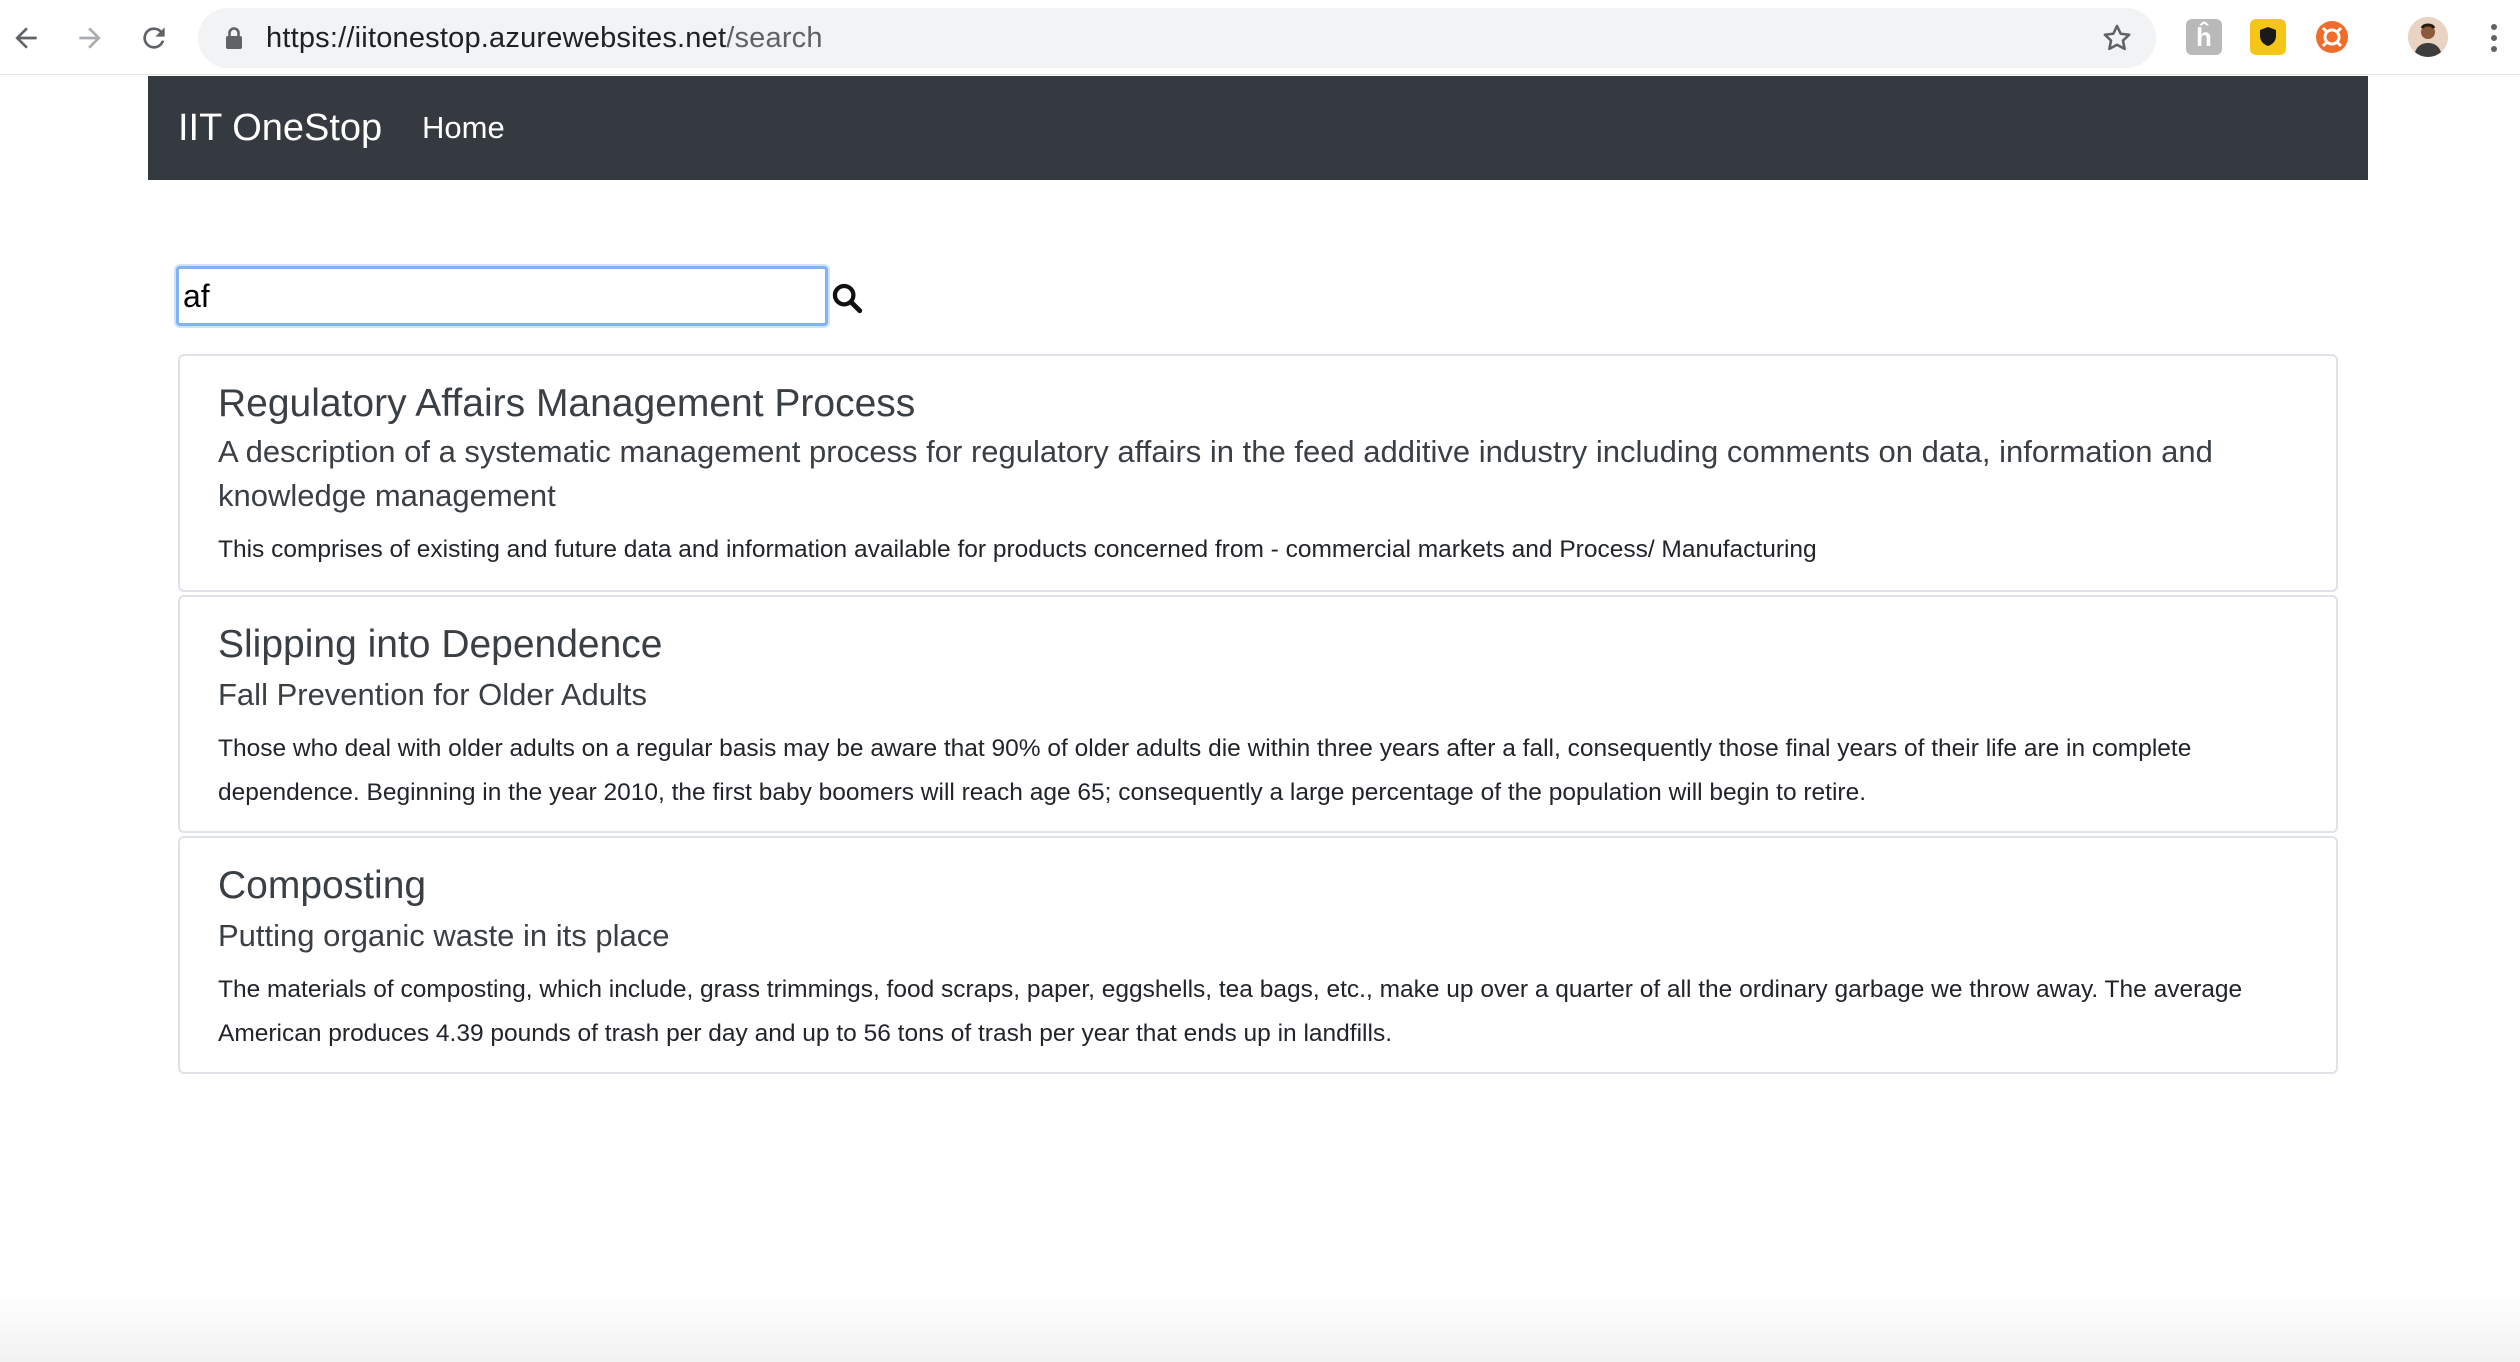 The height and width of the screenshot is (1362, 2520). What do you see at coordinates (322, 885) in the screenshot?
I see `result-title: Composting` at bounding box center [322, 885].